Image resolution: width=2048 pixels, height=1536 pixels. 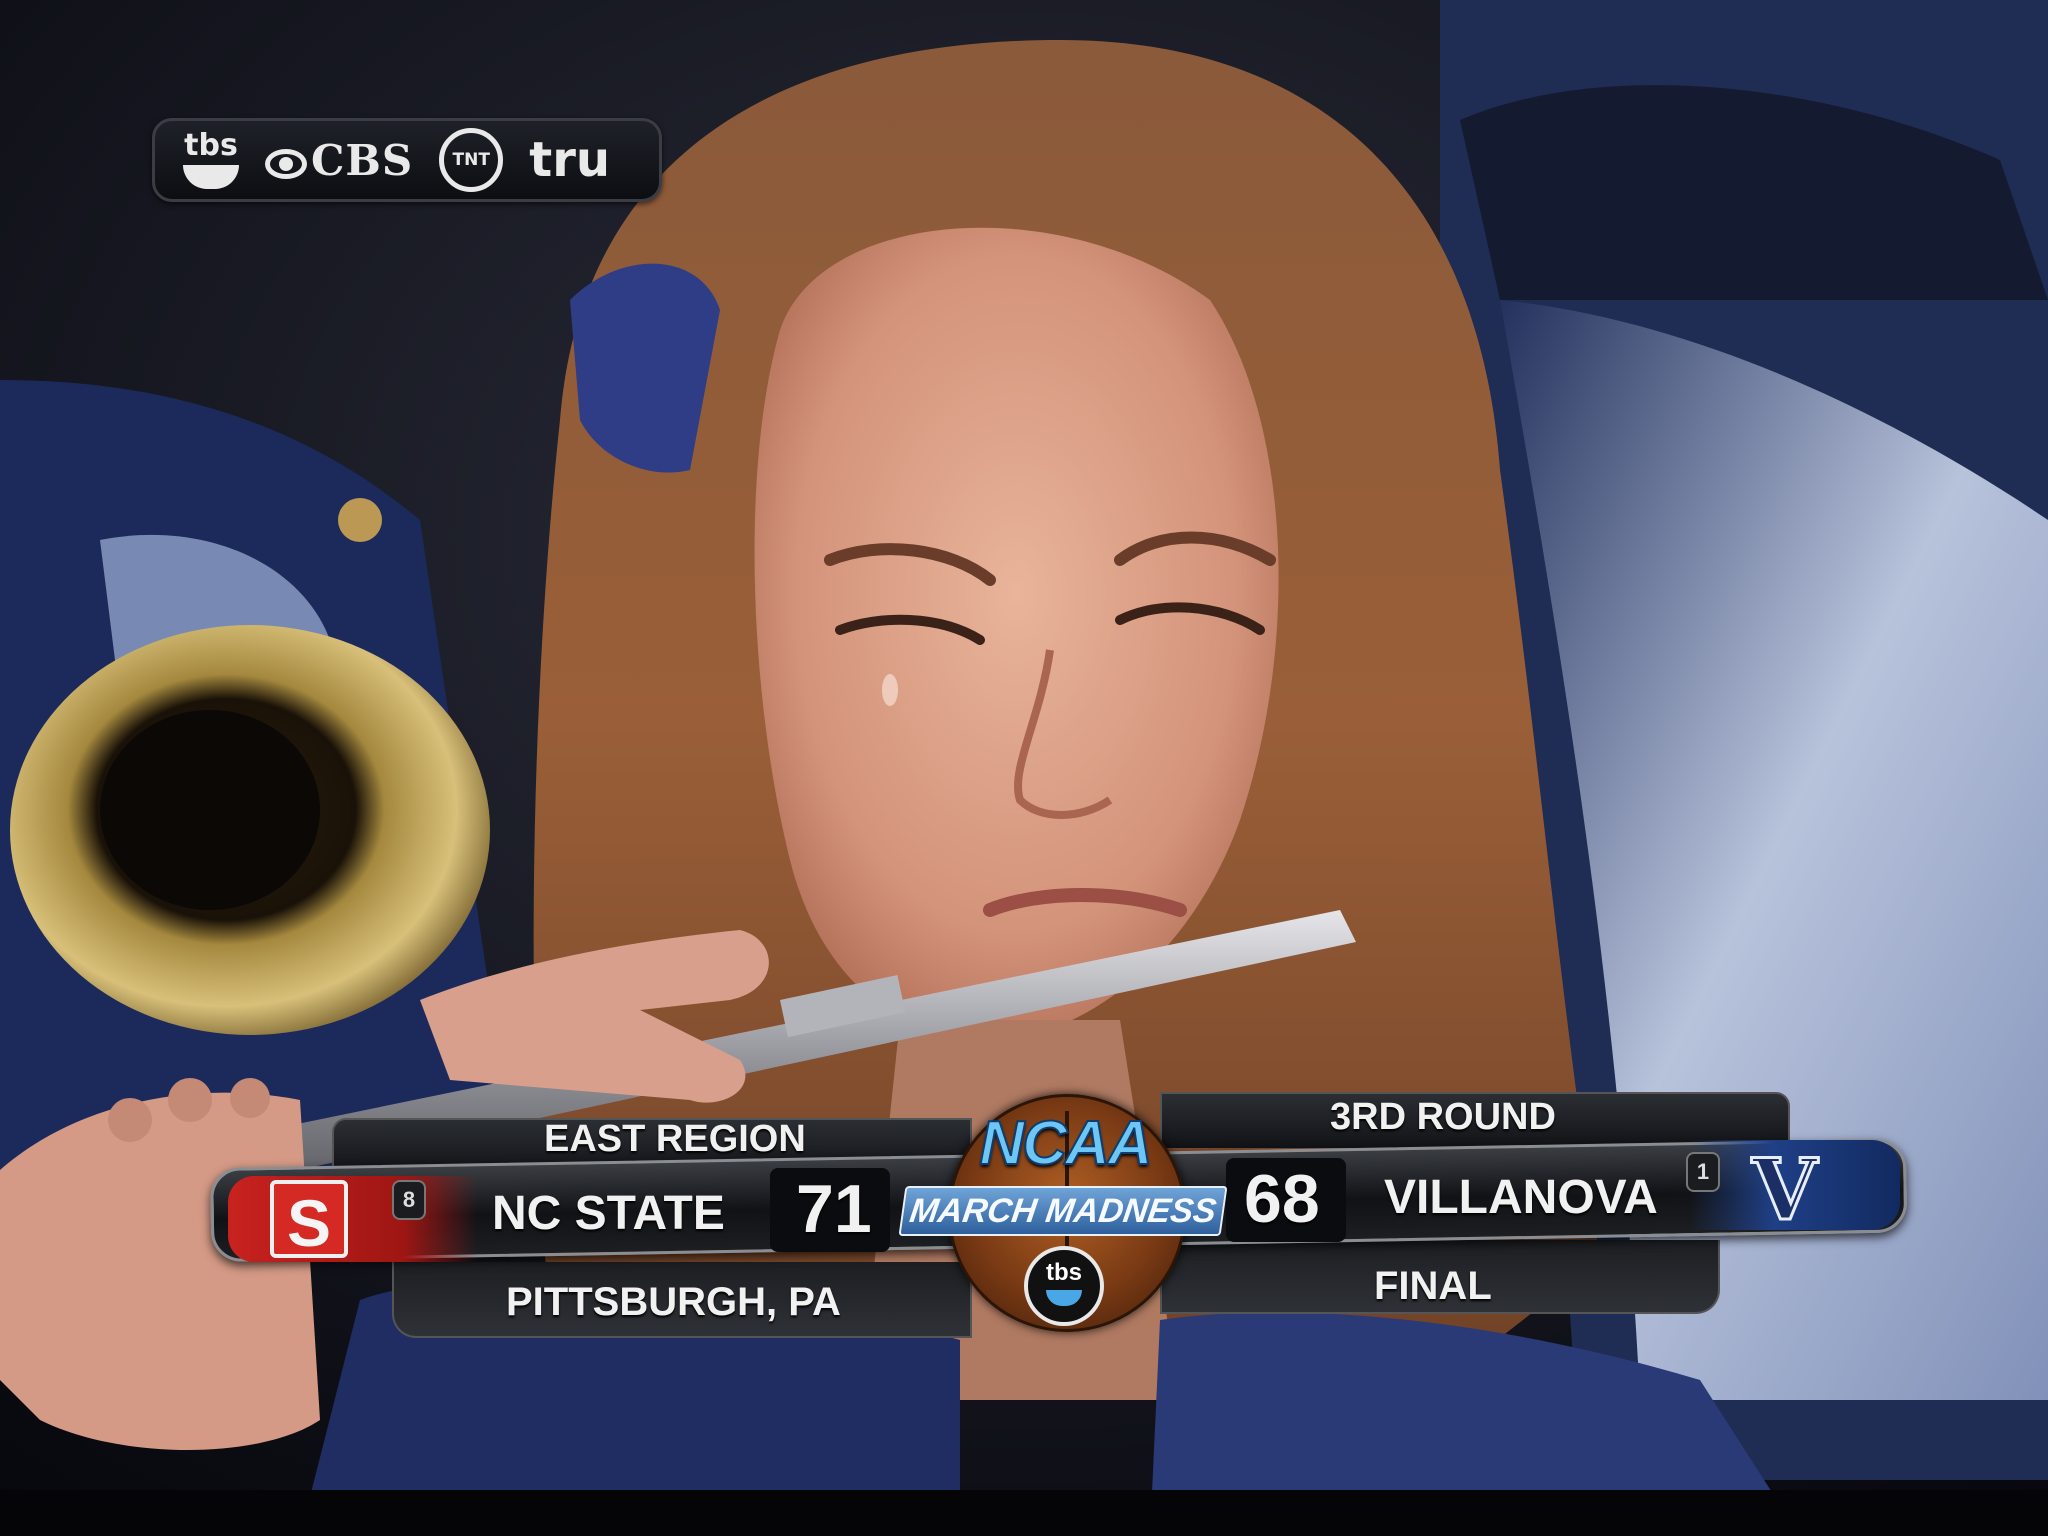 I want to click on left-team-seed: 8, so click(x=409, y=1200).